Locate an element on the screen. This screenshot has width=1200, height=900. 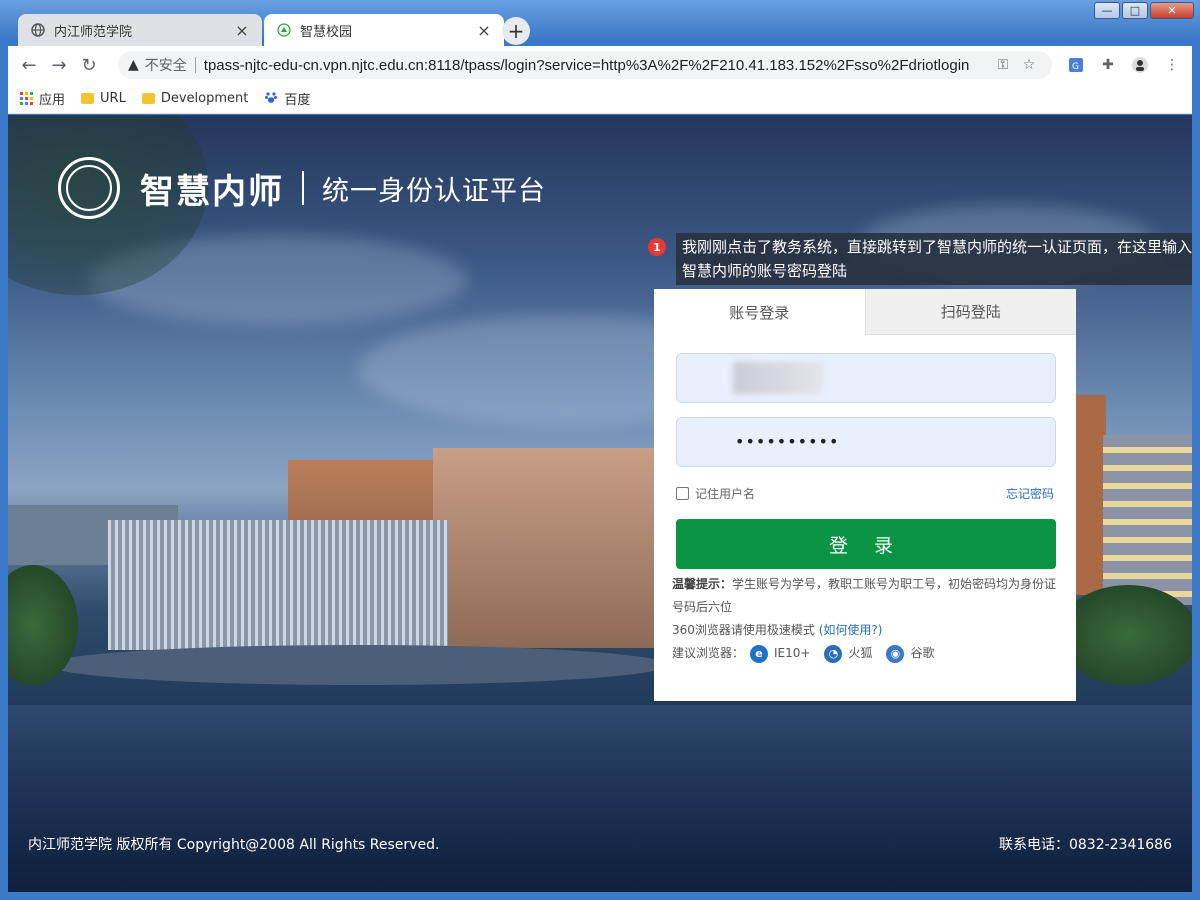
redacted-username is located at coordinates (778, 378).